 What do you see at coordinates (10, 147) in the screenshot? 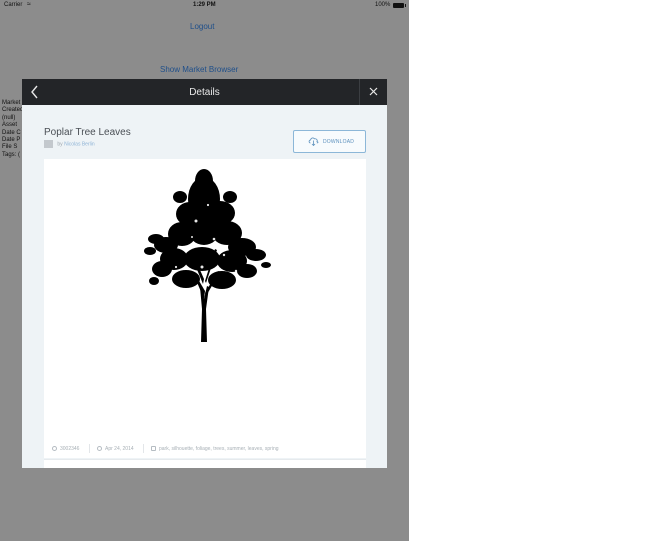
I see `meta-line: File S` at bounding box center [10, 147].